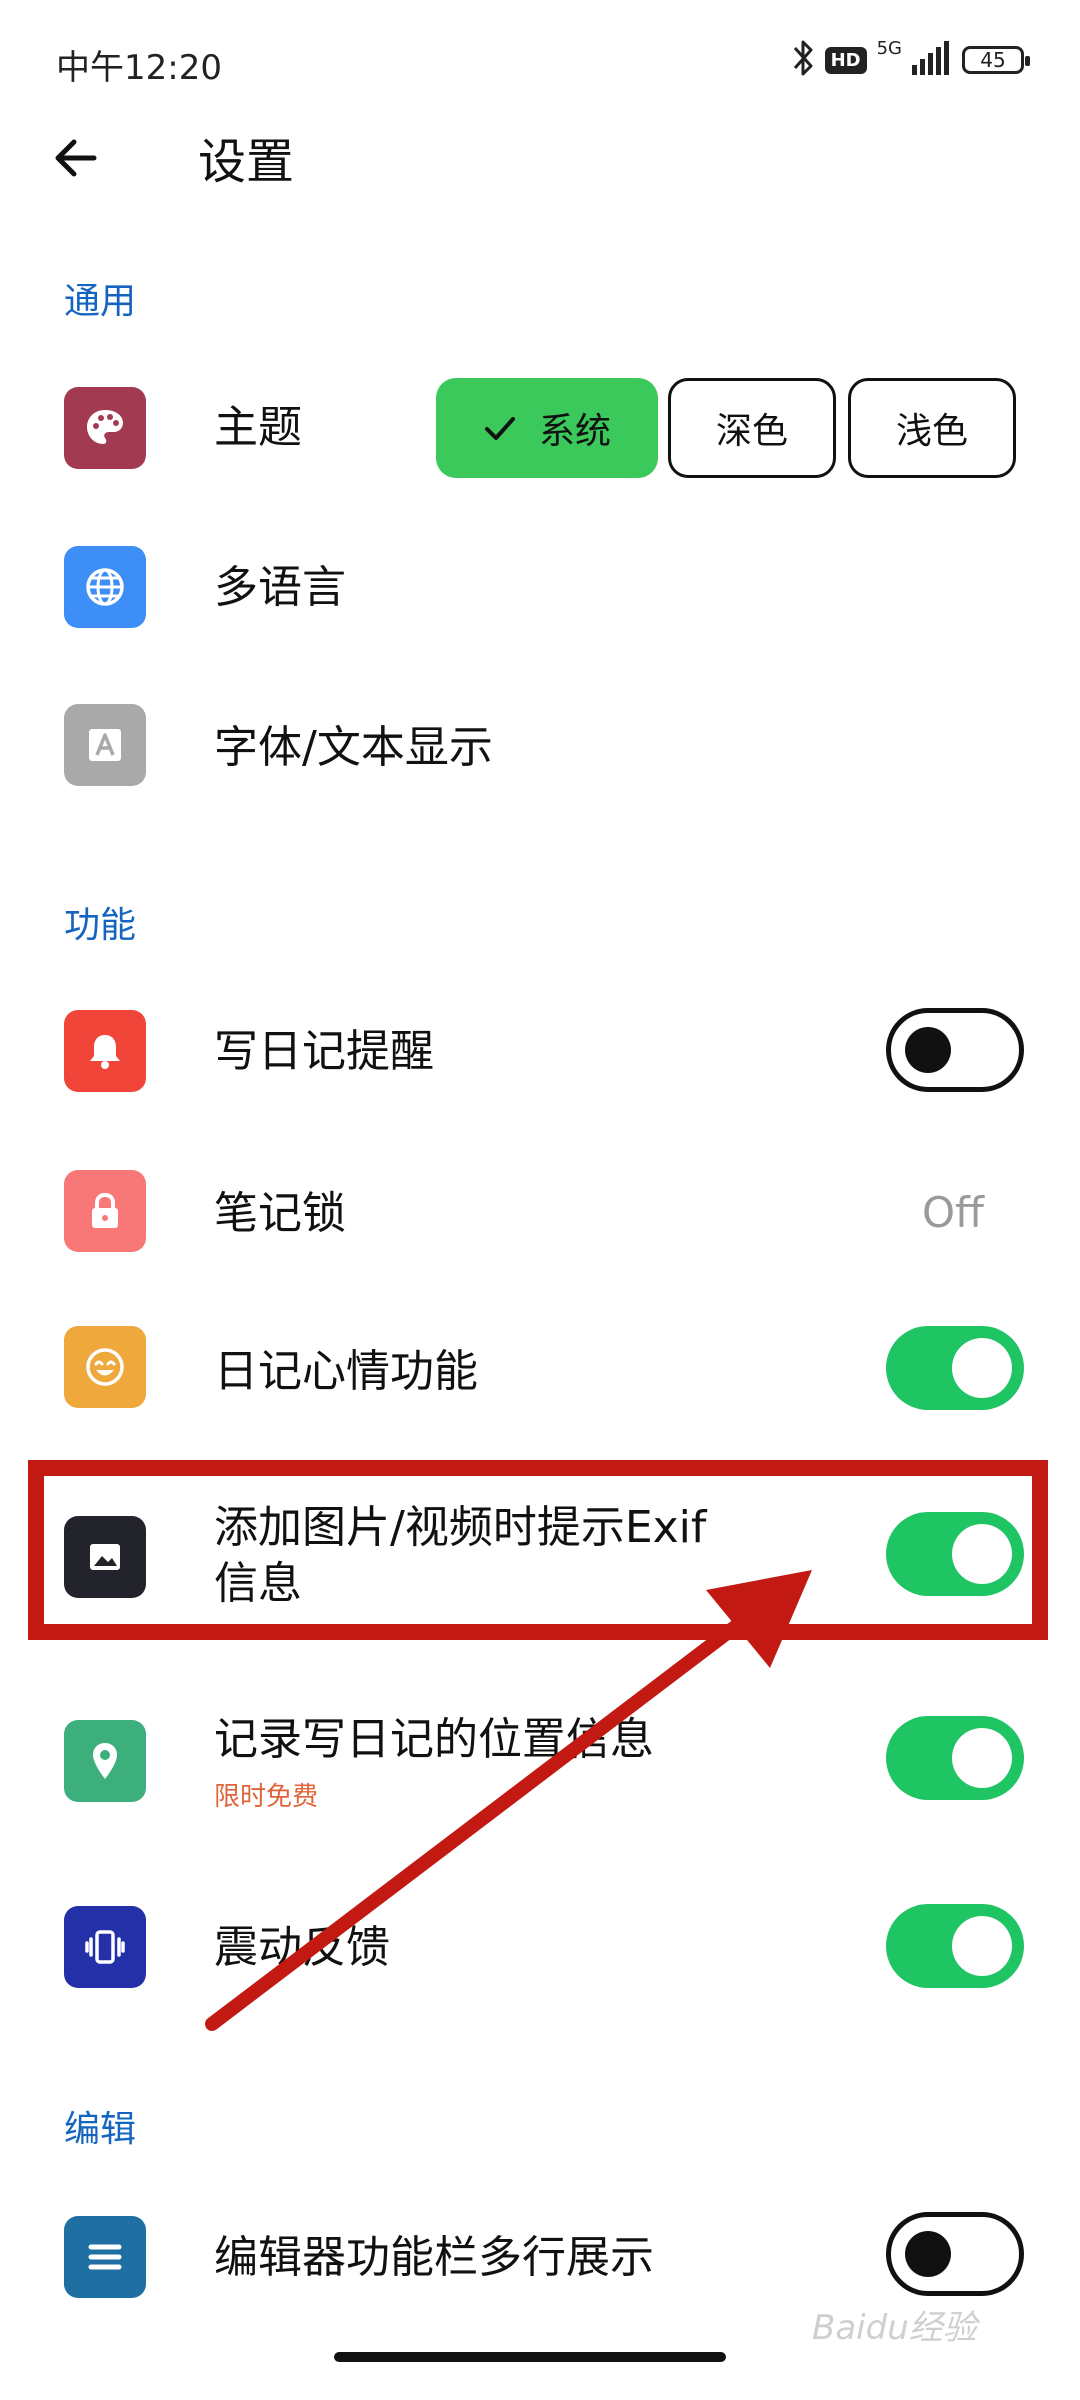 The height and width of the screenshot is (2400, 1080). Describe the element at coordinates (540, 748) in the screenshot. I see `settings-item-font: 字体/文本显示` at that location.